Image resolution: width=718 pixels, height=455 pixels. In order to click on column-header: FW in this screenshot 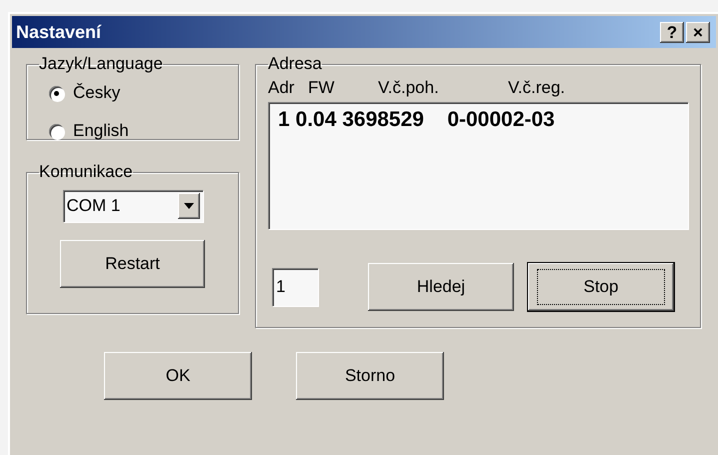, I will do `click(322, 88)`.